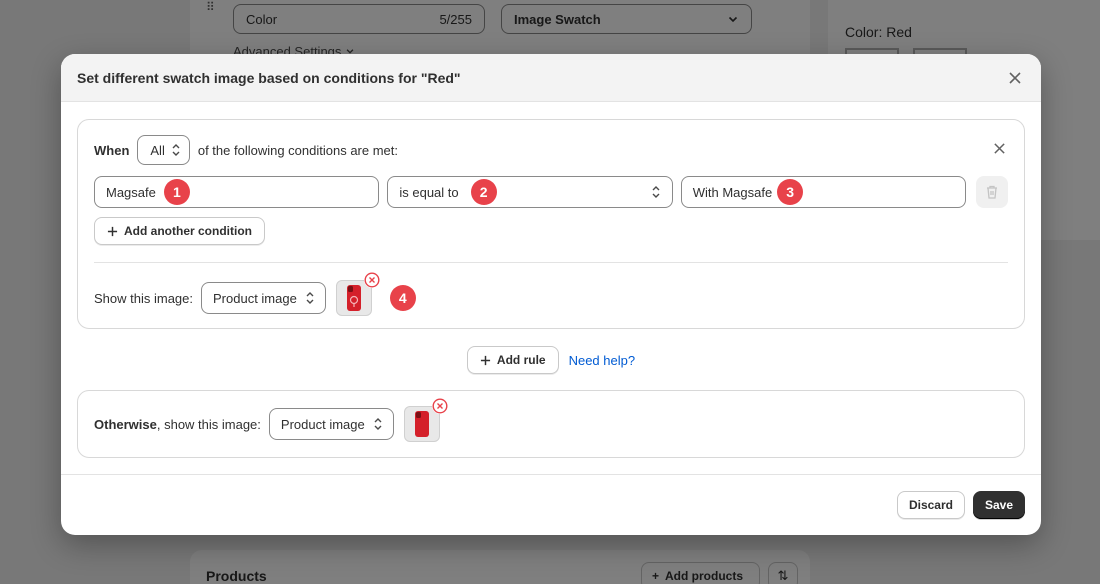 The width and height of the screenshot is (1100, 584). Describe the element at coordinates (421, 424) in the screenshot. I see `phone-case-icon` at that location.